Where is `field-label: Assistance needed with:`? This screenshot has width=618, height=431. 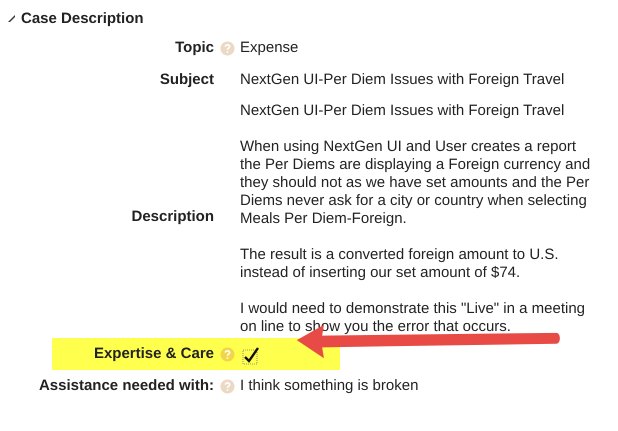
field-label: Assistance needed with: is located at coordinates (126, 386).